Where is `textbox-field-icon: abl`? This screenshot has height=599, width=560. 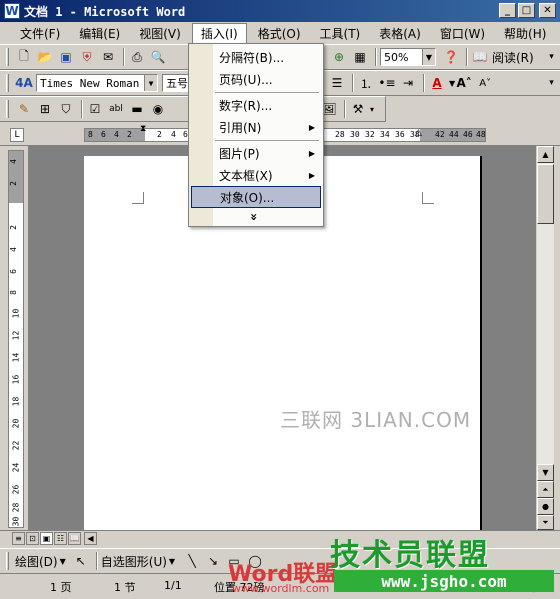
textbox-field-icon: abl is located at coordinates (116, 109).